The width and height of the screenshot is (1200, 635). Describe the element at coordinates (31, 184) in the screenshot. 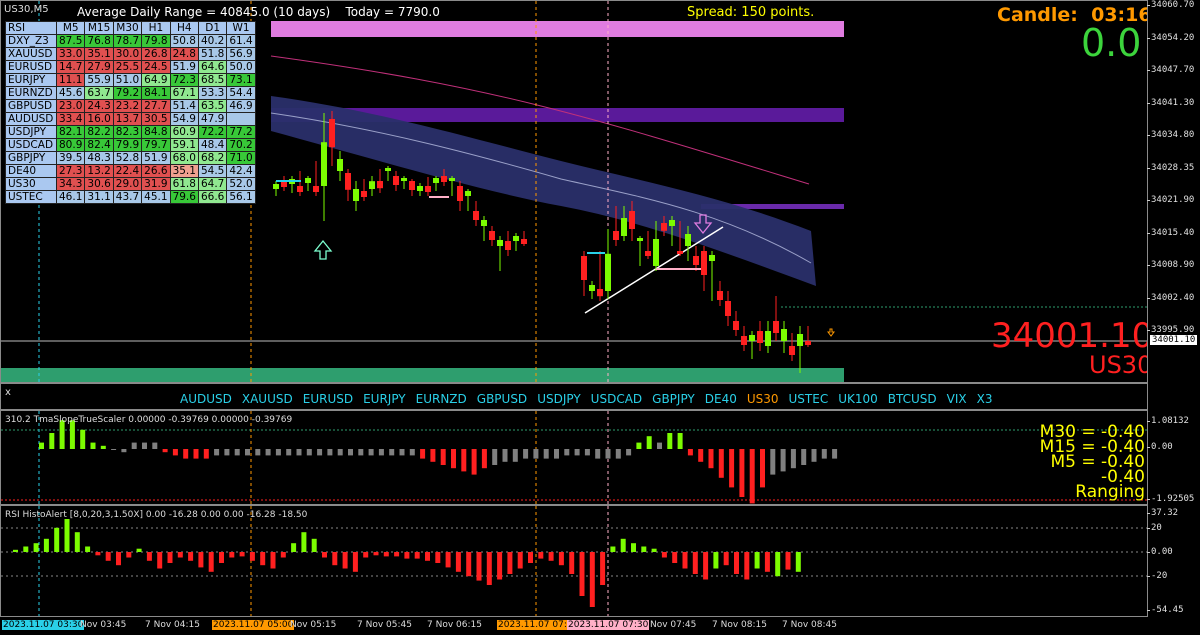

I see `rsi-symbol: US30` at that location.